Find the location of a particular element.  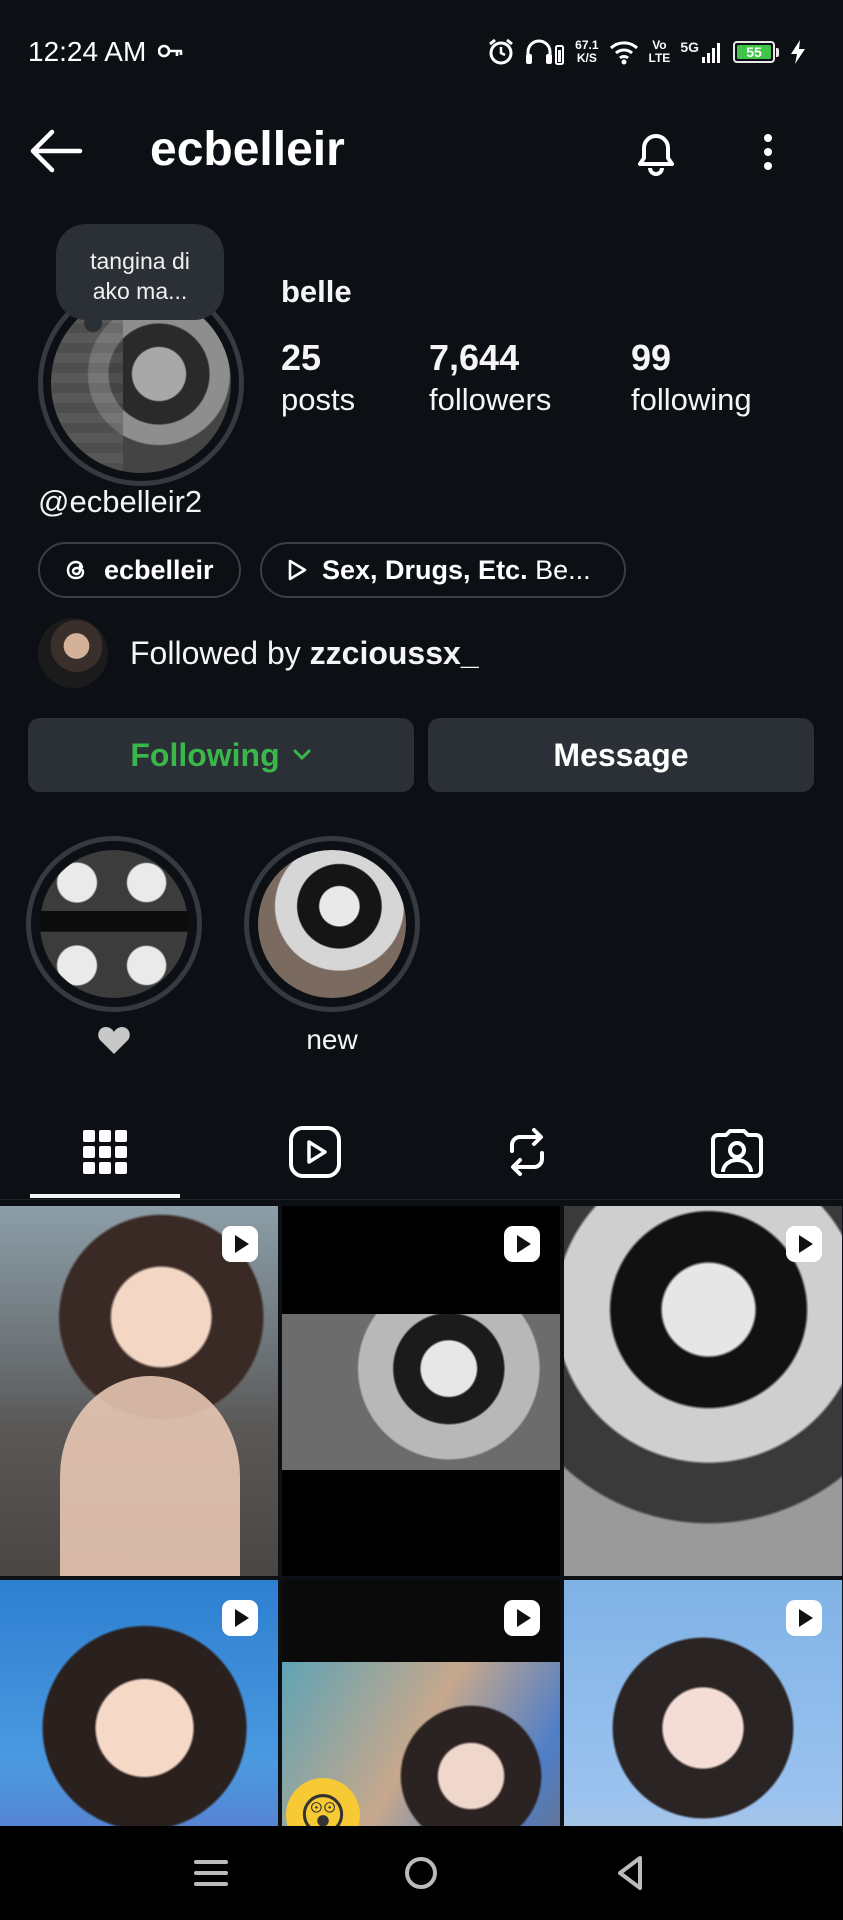

followers-stat: 7,644 followers is located at coordinates (490, 378).